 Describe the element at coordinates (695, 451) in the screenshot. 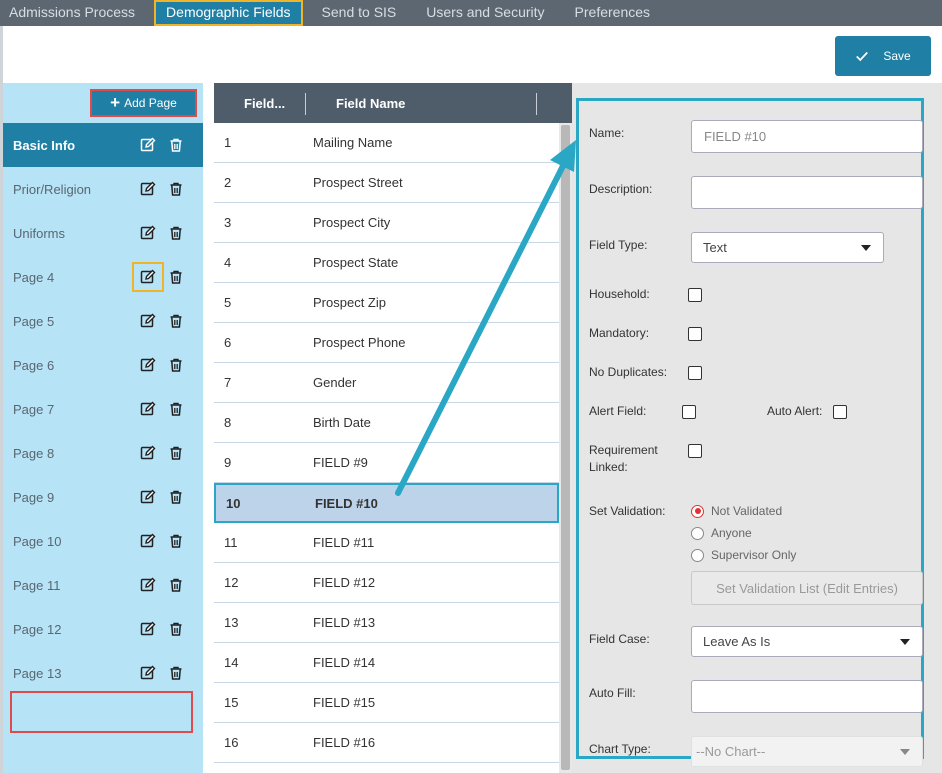

I see `requirement-linked-checkbox` at that location.